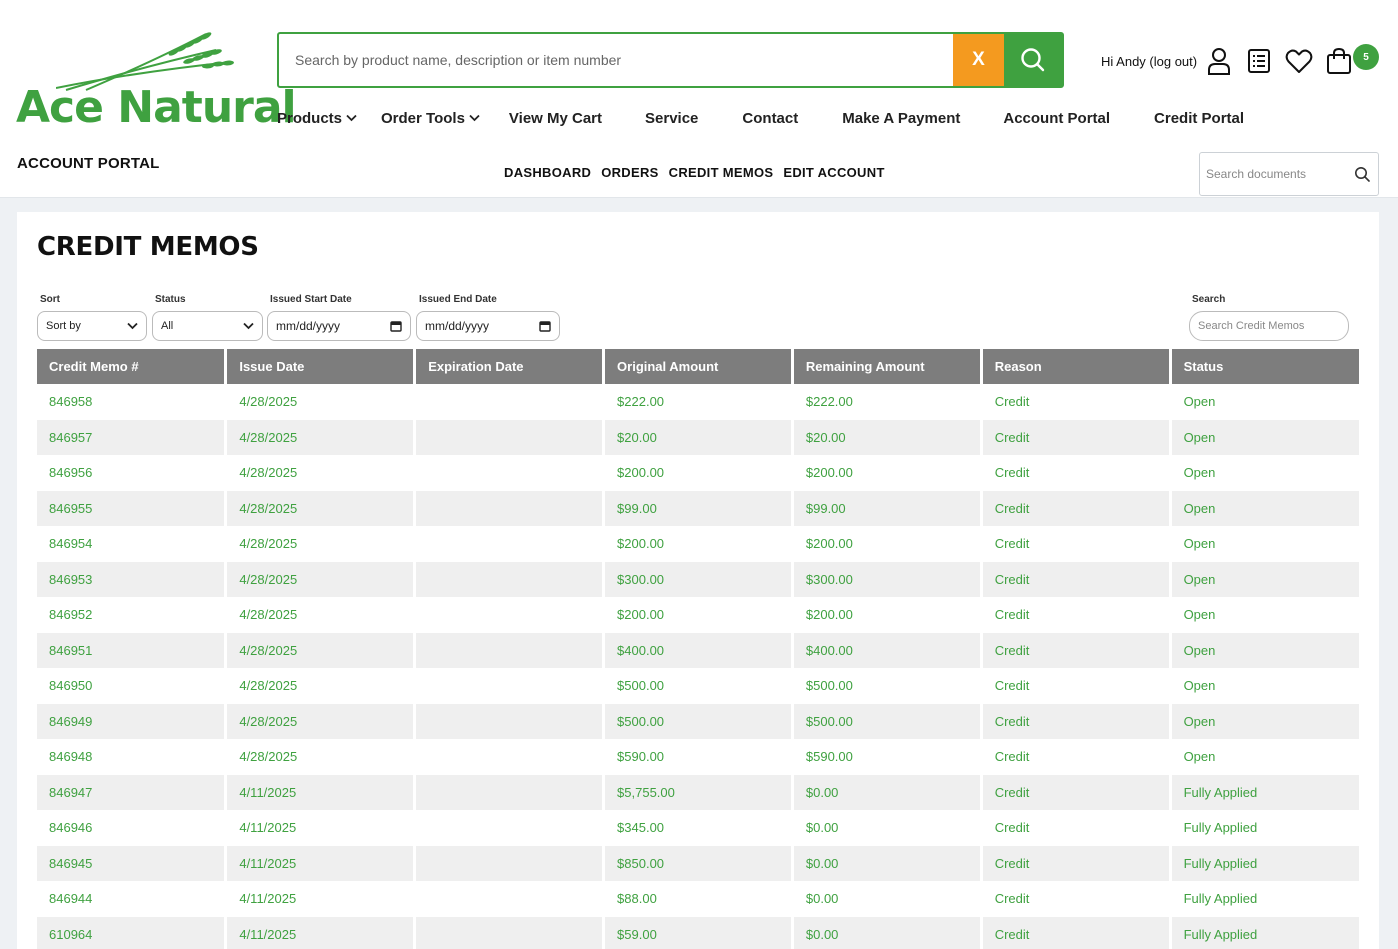 The width and height of the screenshot is (1398, 949). What do you see at coordinates (132, 686) in the screenshot?
I see `cell-credit-memo-number: 846950` at bounding box center [132, 686].